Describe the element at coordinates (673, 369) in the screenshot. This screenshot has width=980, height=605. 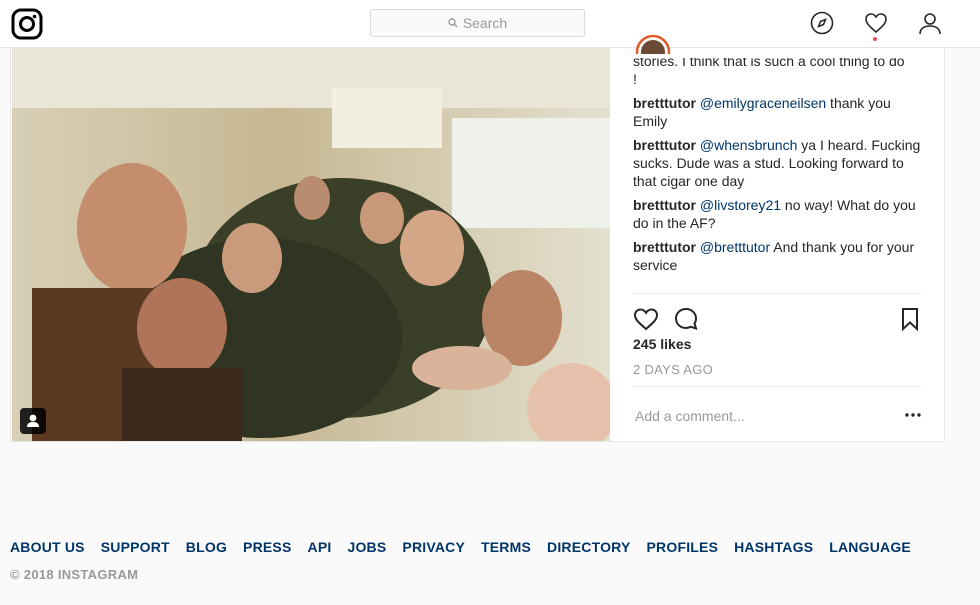
I see `post-timestamp: 2 DAYS AGO` at that location.